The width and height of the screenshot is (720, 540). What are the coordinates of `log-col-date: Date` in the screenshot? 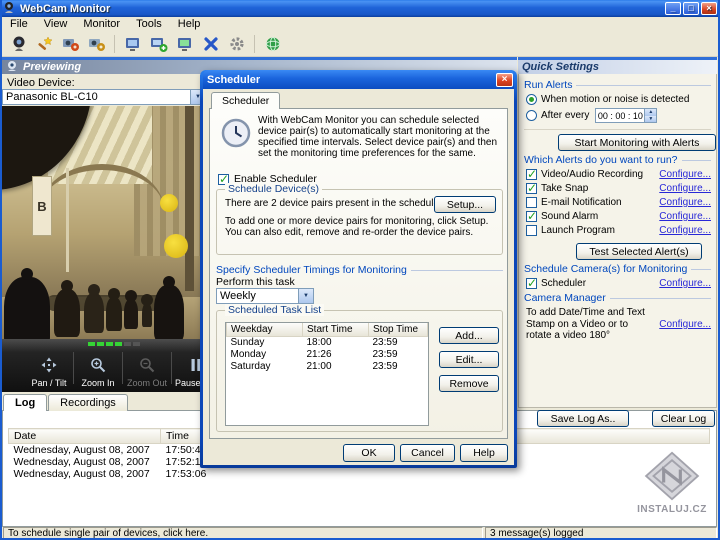 It's located at (84, 436).